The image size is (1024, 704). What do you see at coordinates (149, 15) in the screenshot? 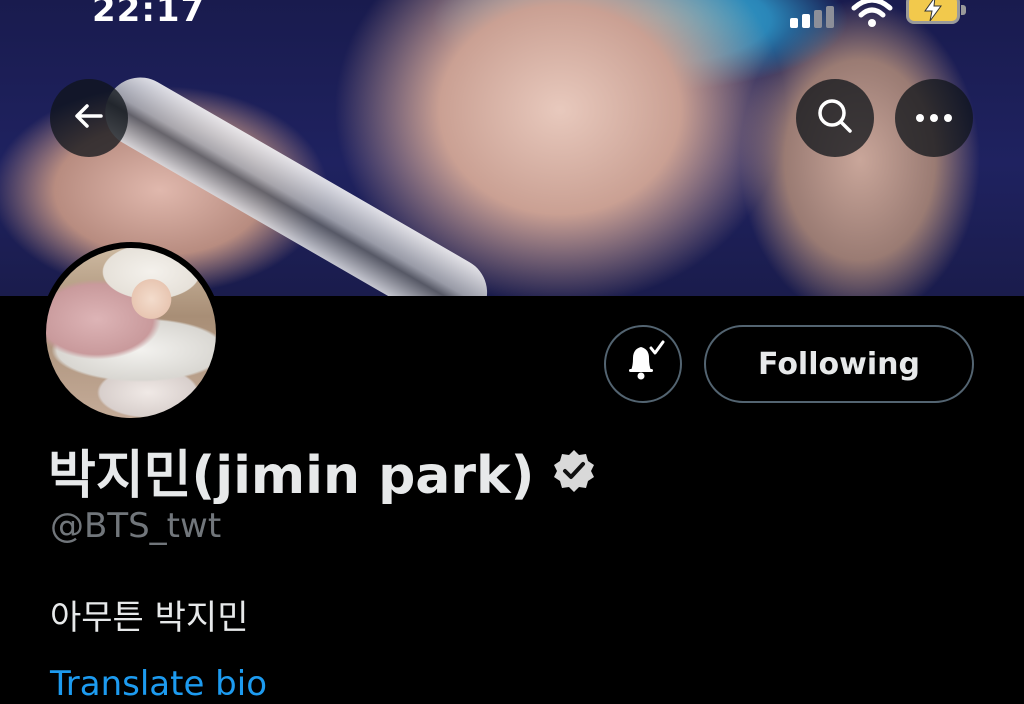
I see `status-bar-time: 22:17` at bounding box center [149, 15].